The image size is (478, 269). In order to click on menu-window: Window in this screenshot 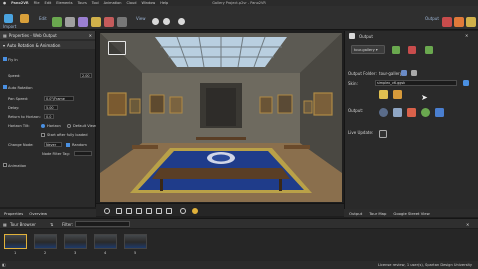, I will do `click(148, 3)`.